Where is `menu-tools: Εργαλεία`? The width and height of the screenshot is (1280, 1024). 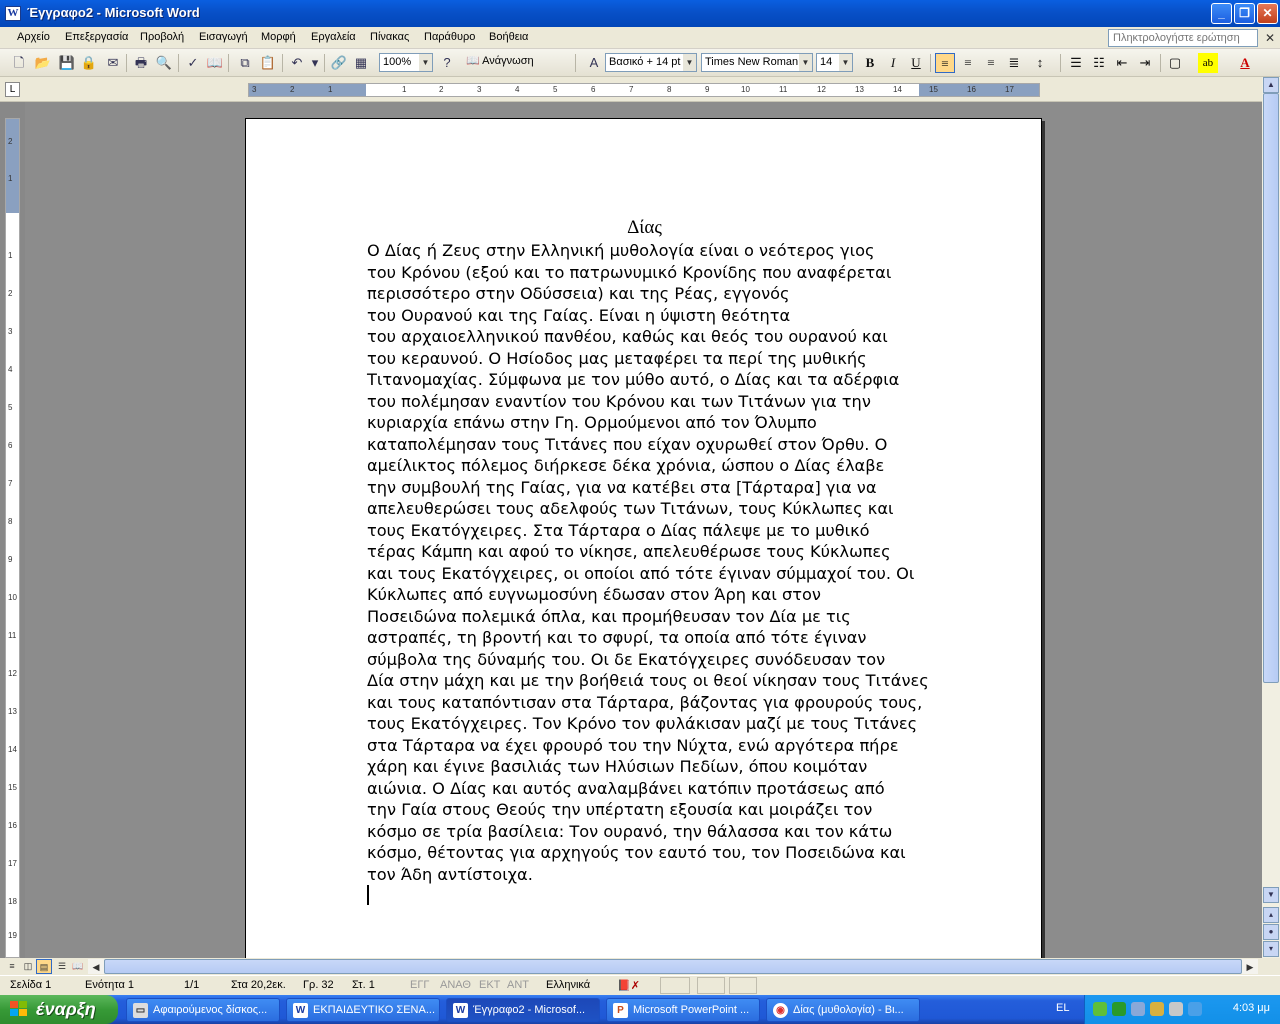 menu-tools: Εργαλεία is located at coordinates (333, 37).